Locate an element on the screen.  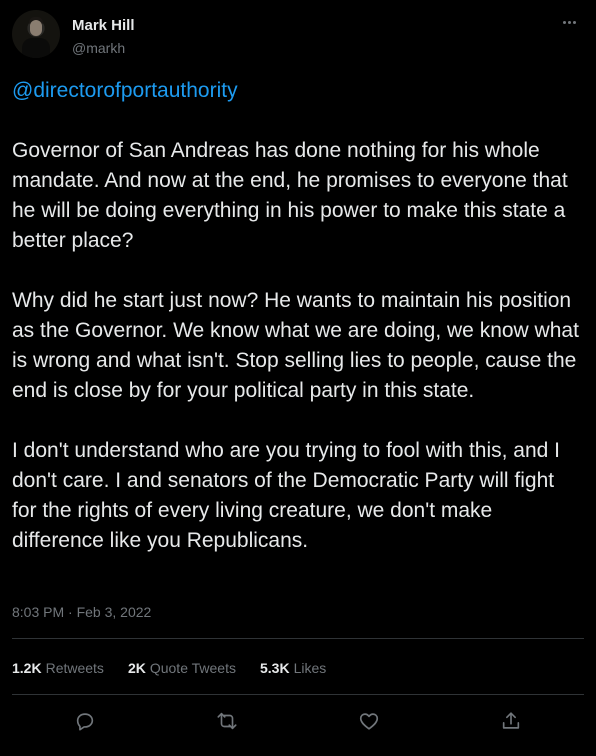
heart-icon is located at coordinates (369, 721).